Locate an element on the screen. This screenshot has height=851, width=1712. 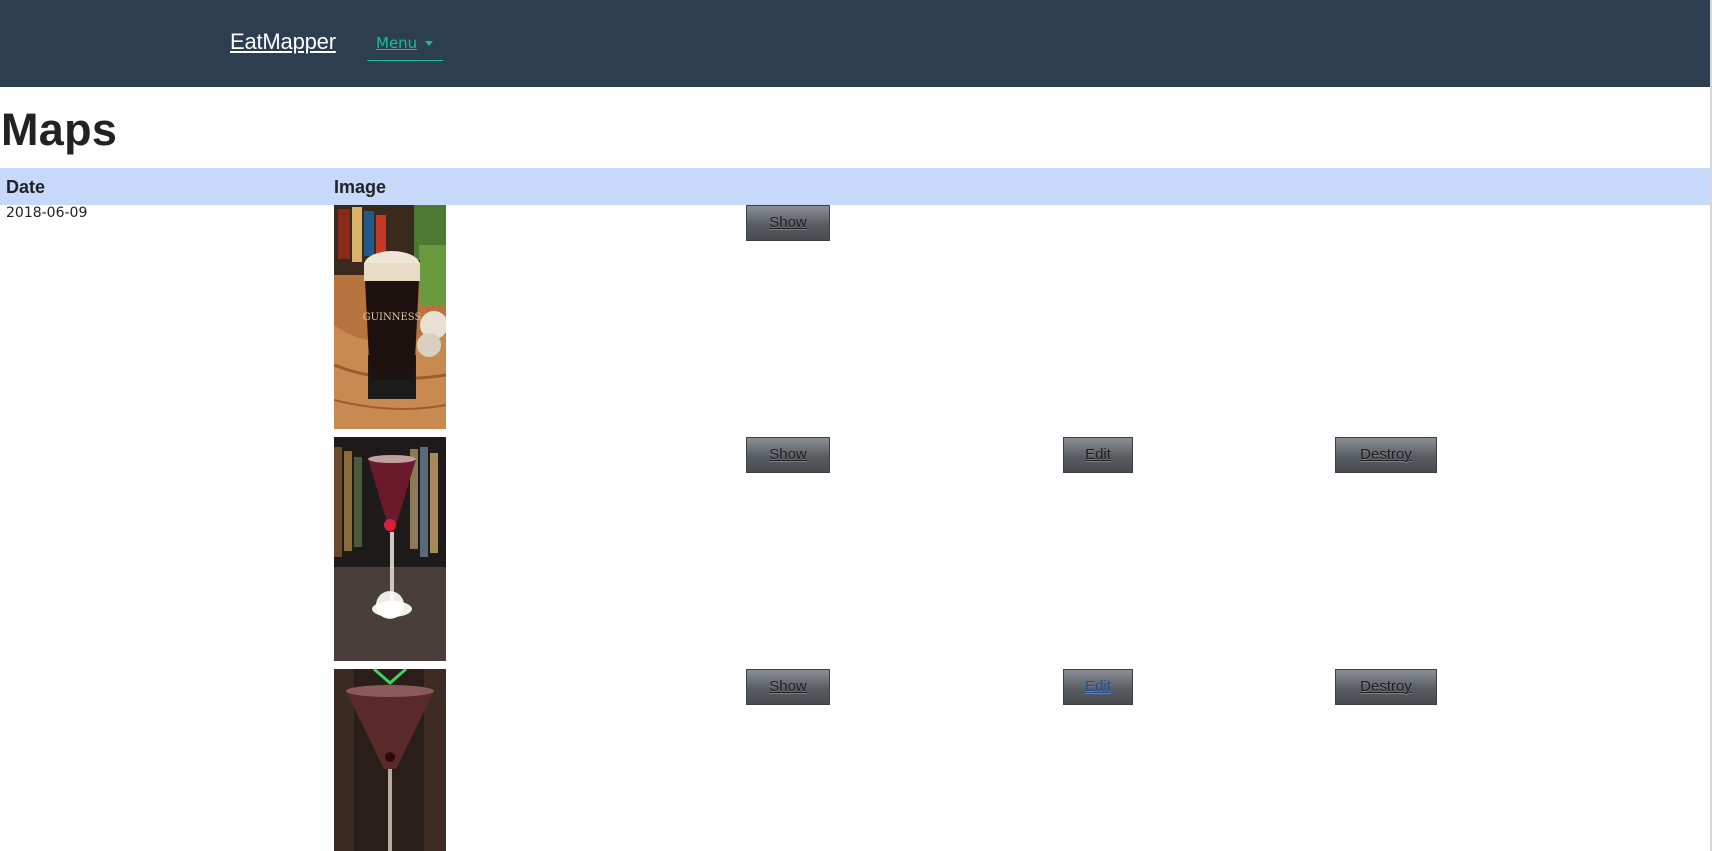
menu-label: Menu is located at coordinates (397, 43).